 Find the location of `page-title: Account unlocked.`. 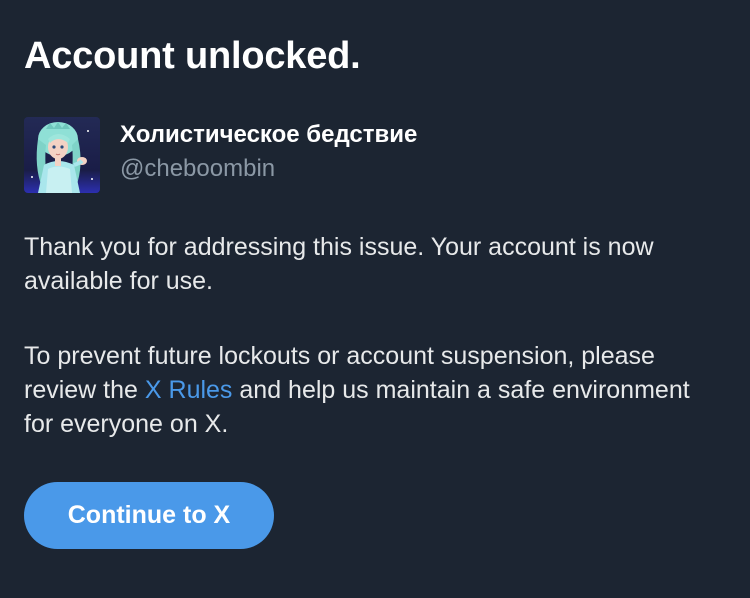

page-title: Account unlocked. is located at coordinates (192, 56).